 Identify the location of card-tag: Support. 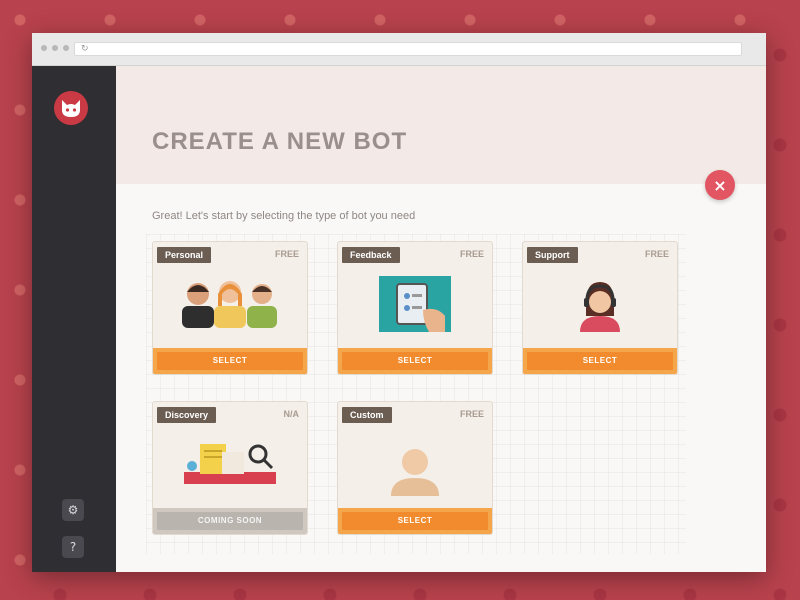
(552, 255).